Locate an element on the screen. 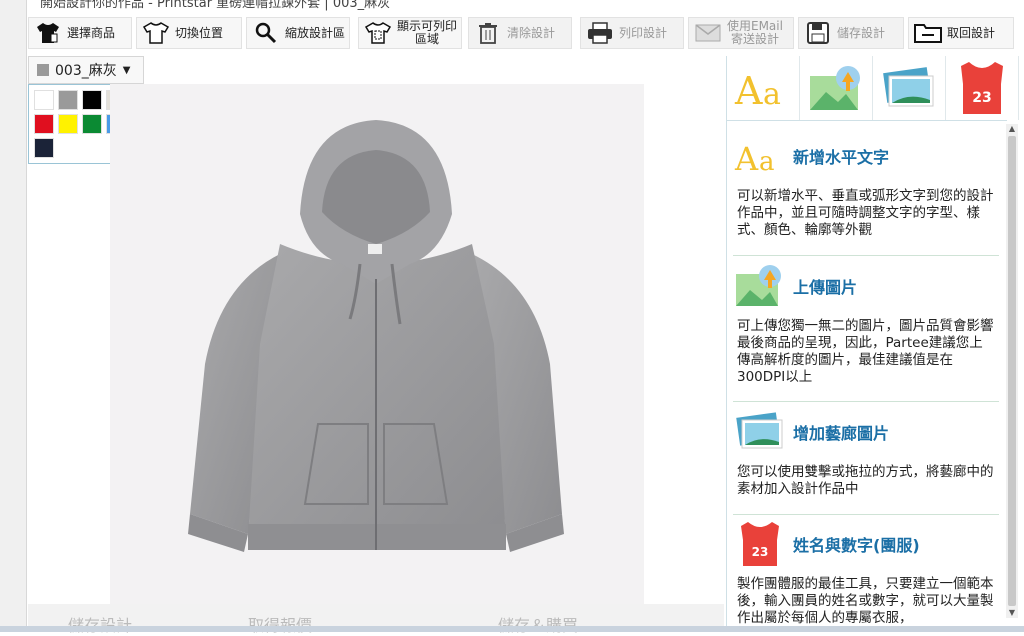 The height and width of the screenshot is (636, 1024). email-design-line2: 寄送設計 is located at coordinates (754, 39).